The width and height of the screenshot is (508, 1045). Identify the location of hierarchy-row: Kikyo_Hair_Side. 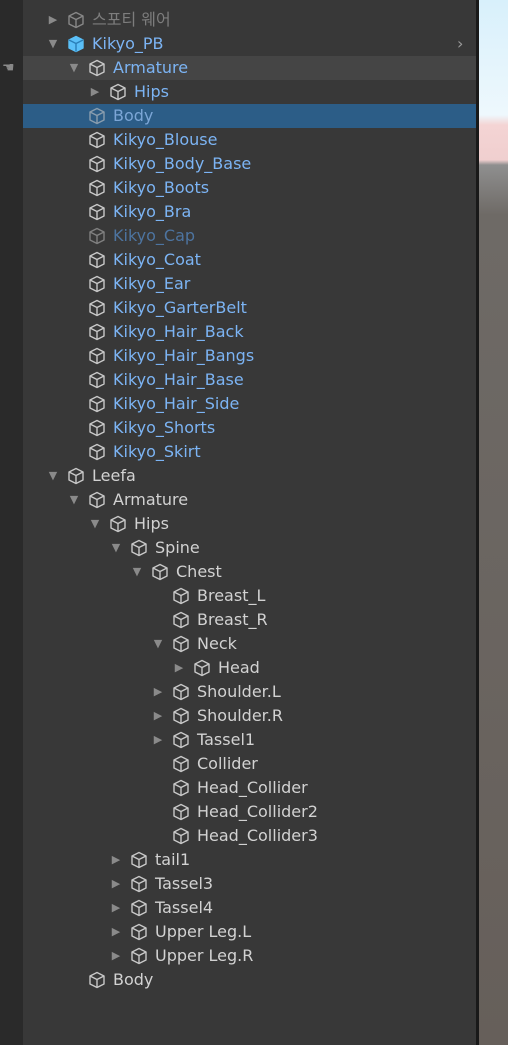
(238, 404).